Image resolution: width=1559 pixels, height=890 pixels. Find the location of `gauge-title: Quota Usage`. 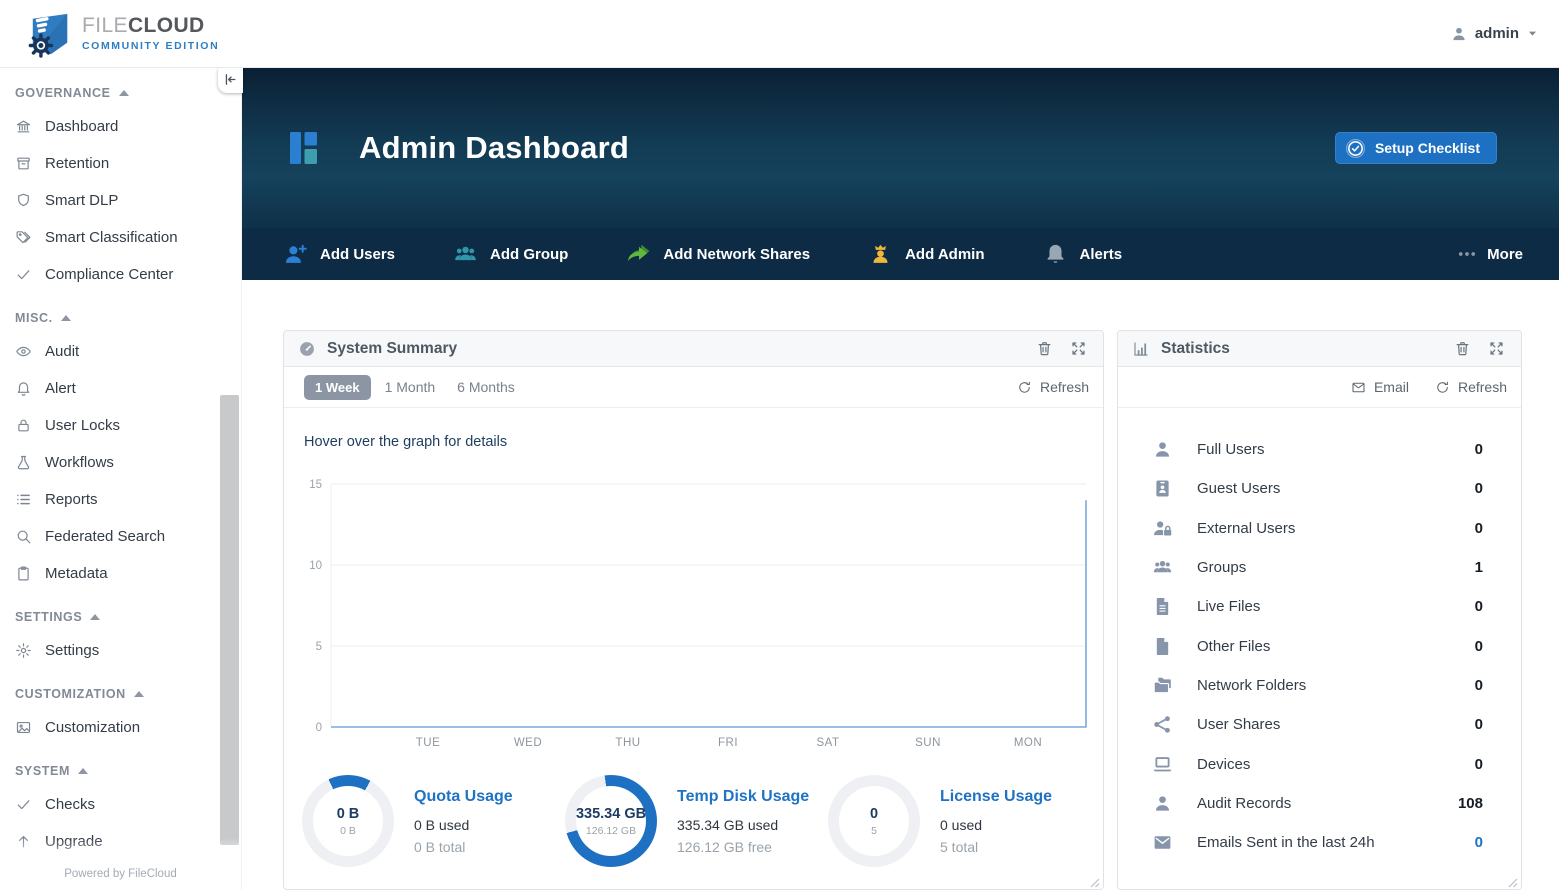

gauge-title: Quota Usage is located at coordinates (463, 796).